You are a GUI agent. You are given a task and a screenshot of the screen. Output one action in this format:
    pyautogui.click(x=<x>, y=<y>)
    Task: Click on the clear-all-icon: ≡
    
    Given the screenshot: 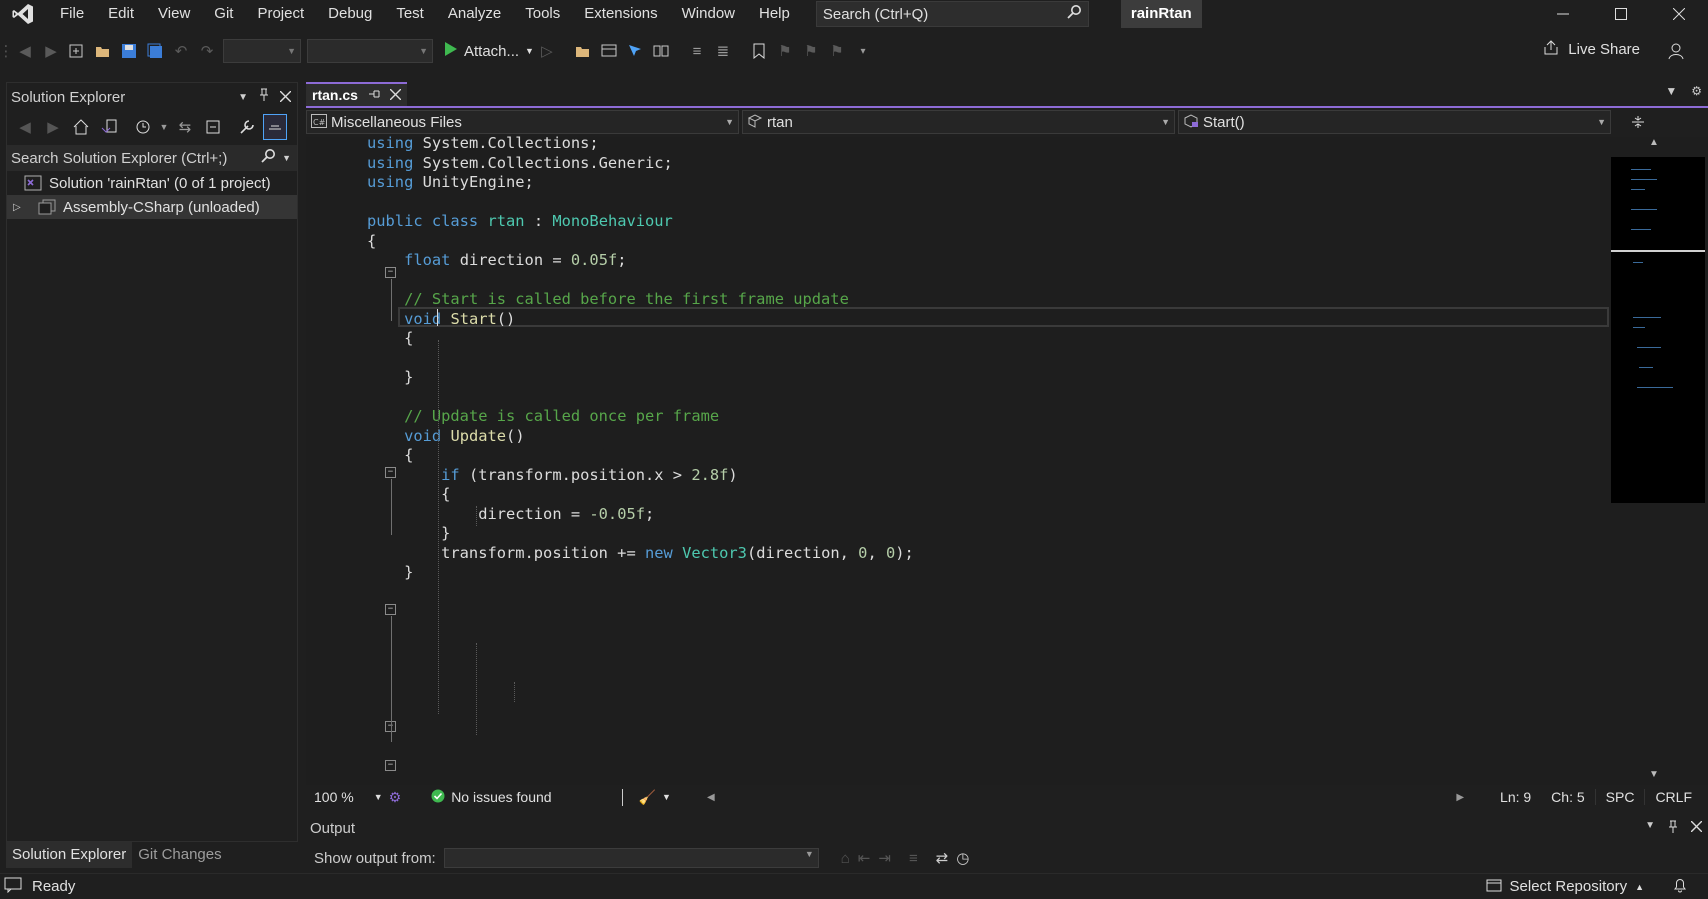 What is the action you would take?
    pyautogui.click(x=913, y=858)
    